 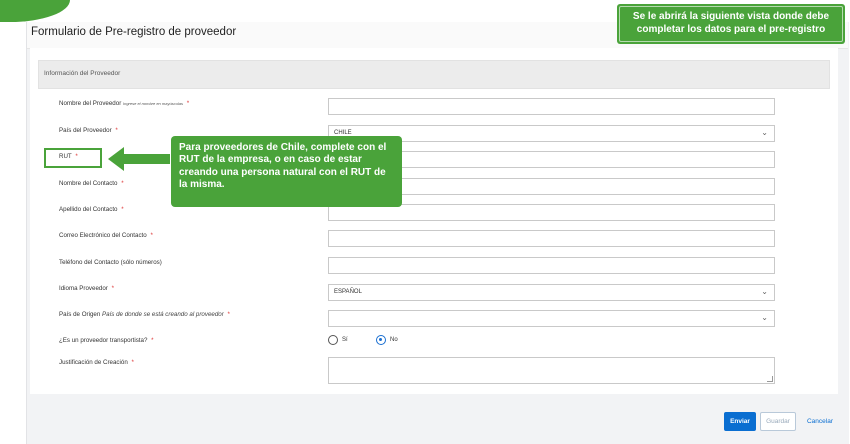 What do you see at coordinates (551, 106) in the screenshot?
I see `provider-name-input` at bounding box center [551, 106].